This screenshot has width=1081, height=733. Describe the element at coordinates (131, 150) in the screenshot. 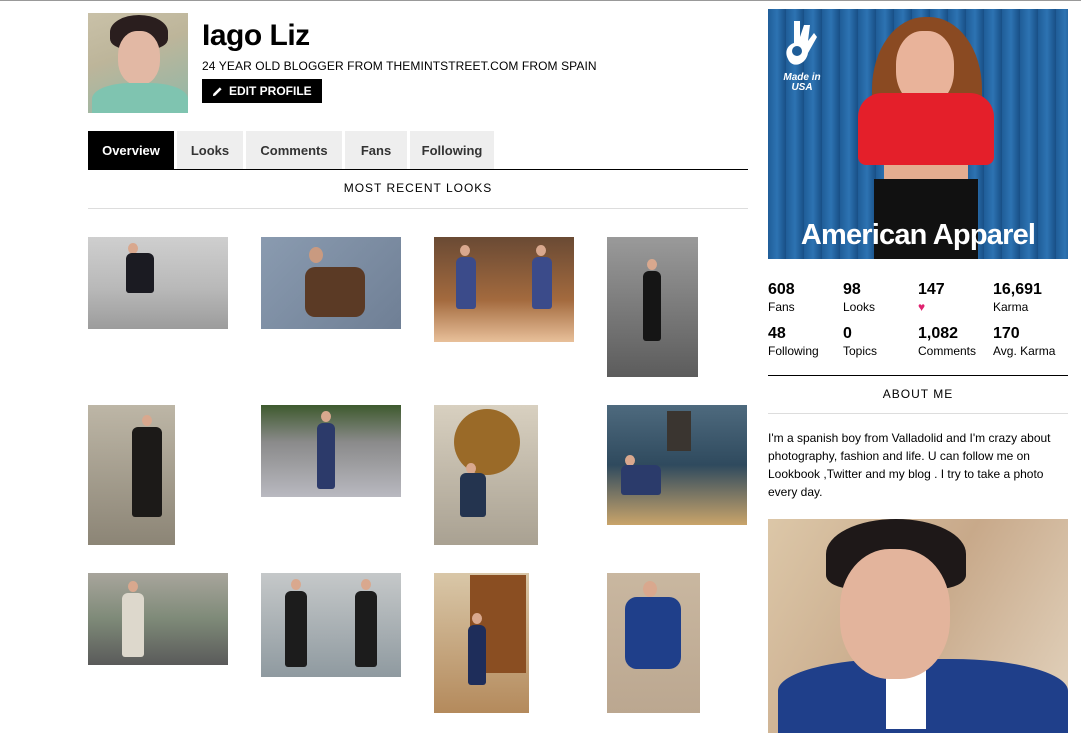

I see `tab-overview: Overview` at that location.